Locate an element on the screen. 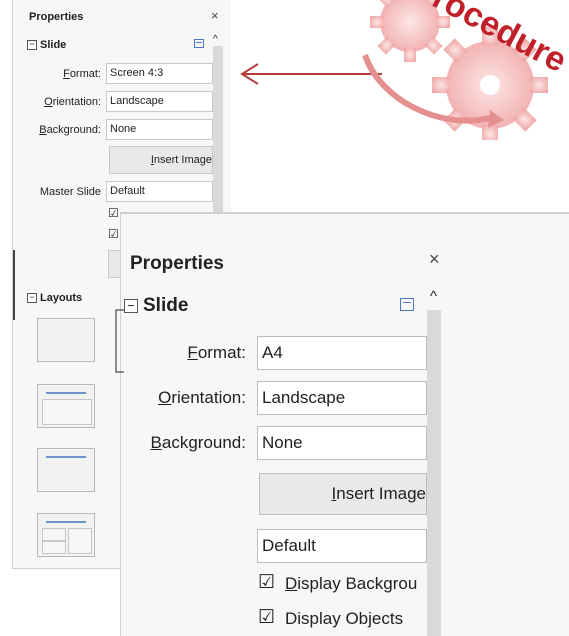 The height and width of the screenshot is (636, 569). layout-title-four-content is located at coordinates (66, 535).